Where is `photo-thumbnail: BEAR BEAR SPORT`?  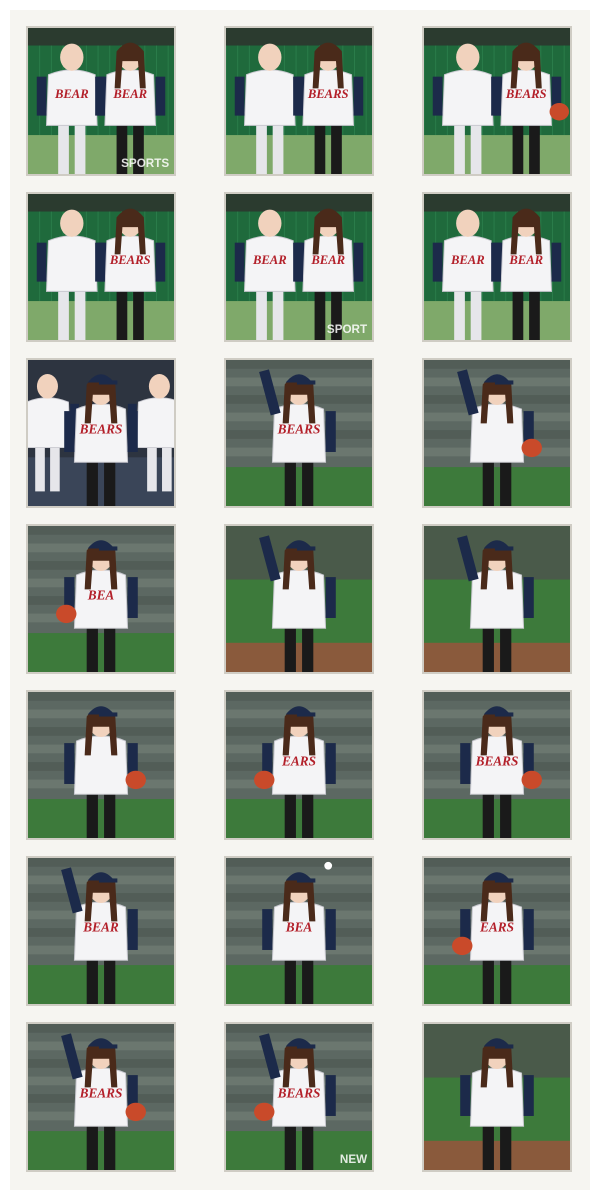
photo-thumbnail: BEAR BEAR SPORT is located at coordinates (299, 267).